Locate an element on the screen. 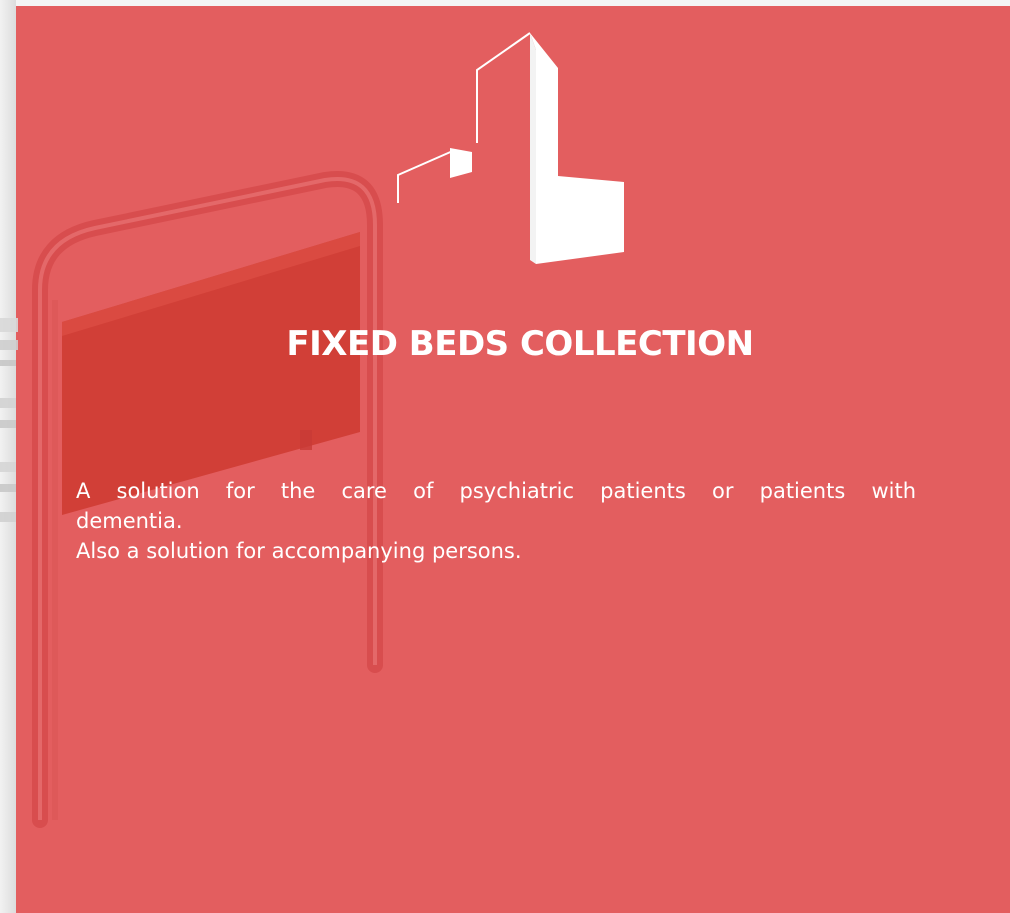 The height and width of the screenshot is (913, 1010). city-buildings-logo-icon is located at coordinates (510, 148).